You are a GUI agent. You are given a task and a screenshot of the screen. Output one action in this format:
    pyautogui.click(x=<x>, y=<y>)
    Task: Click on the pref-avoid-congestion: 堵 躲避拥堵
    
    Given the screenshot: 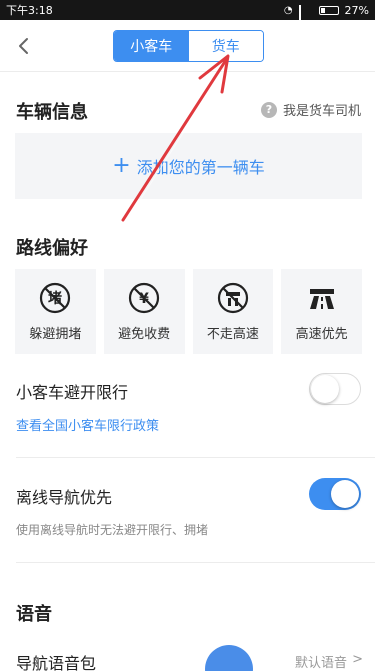 What is the action you would take?
    pyautogui.click(x=55, y=311)
    